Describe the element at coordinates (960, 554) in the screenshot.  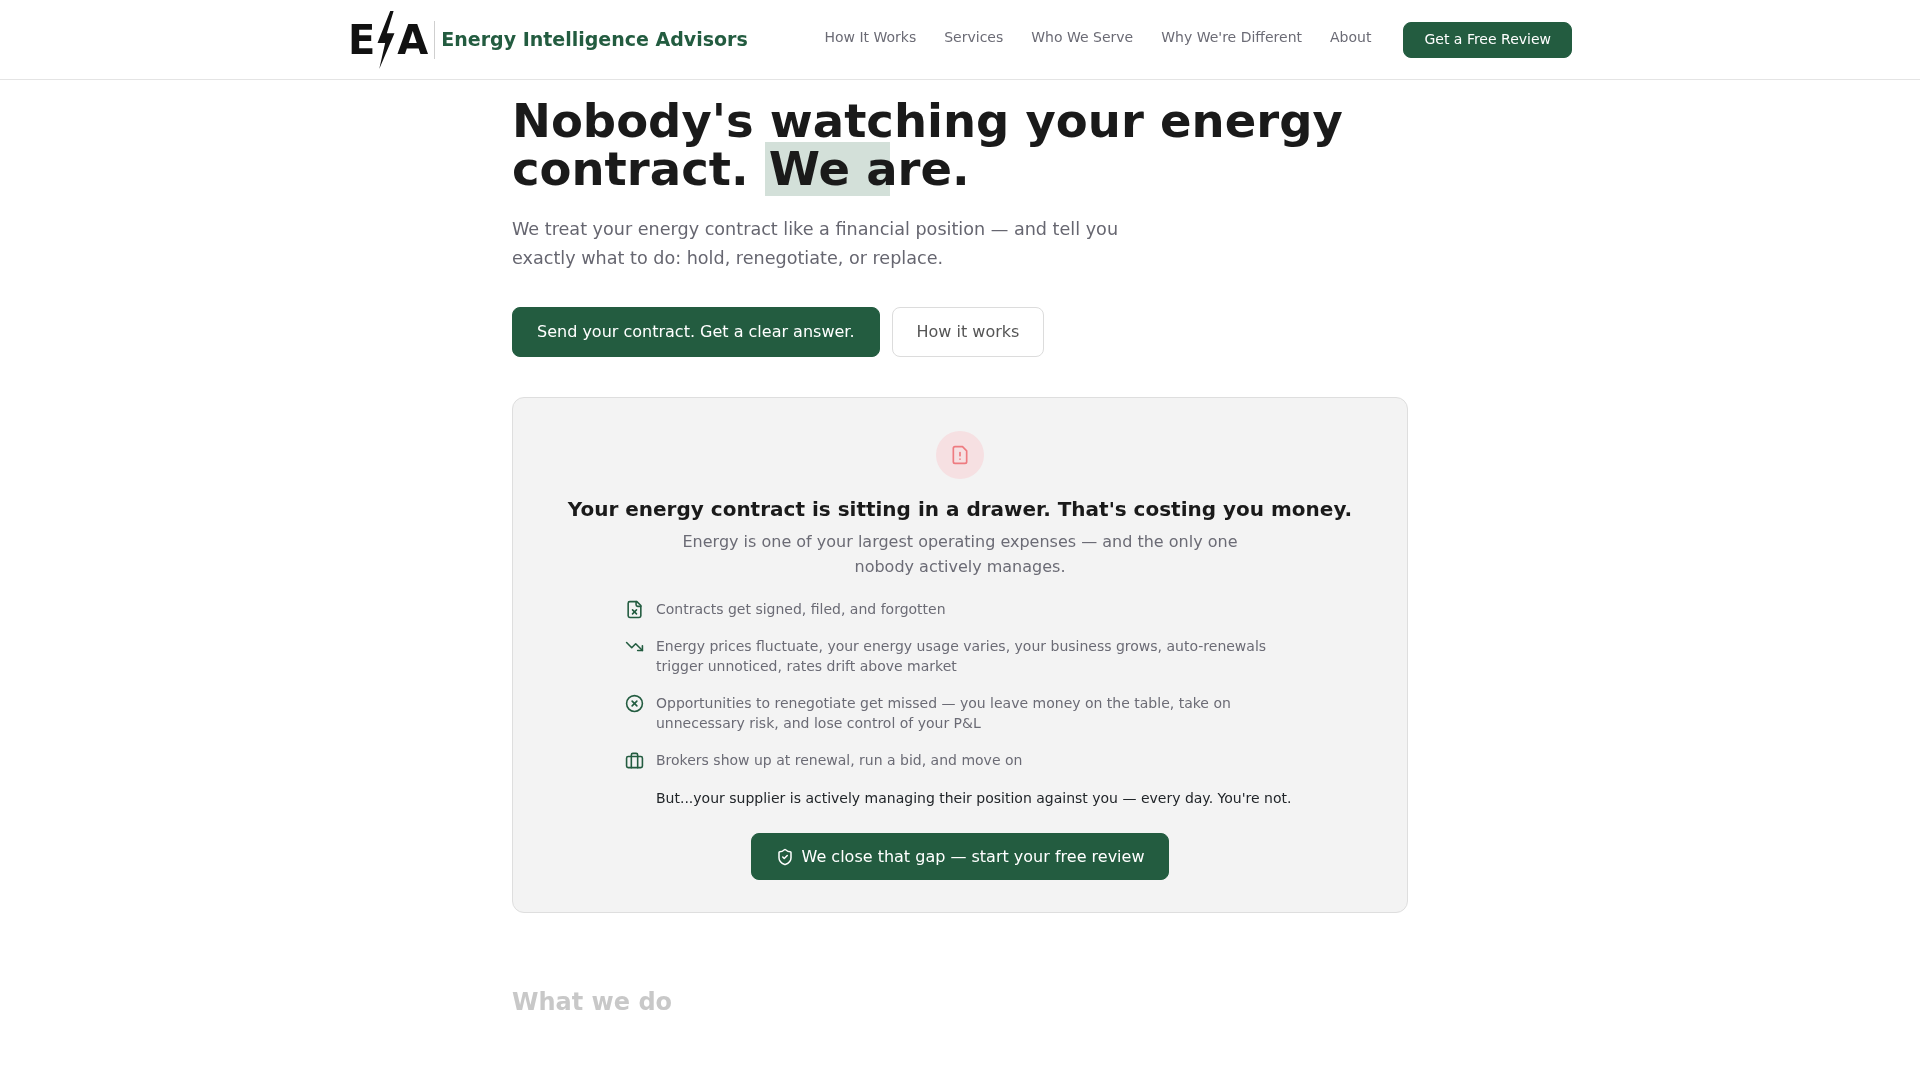
I see `card-subtitle: Energy is one of your largest operating expenses — and the only one nobody actively manages.` at that location.